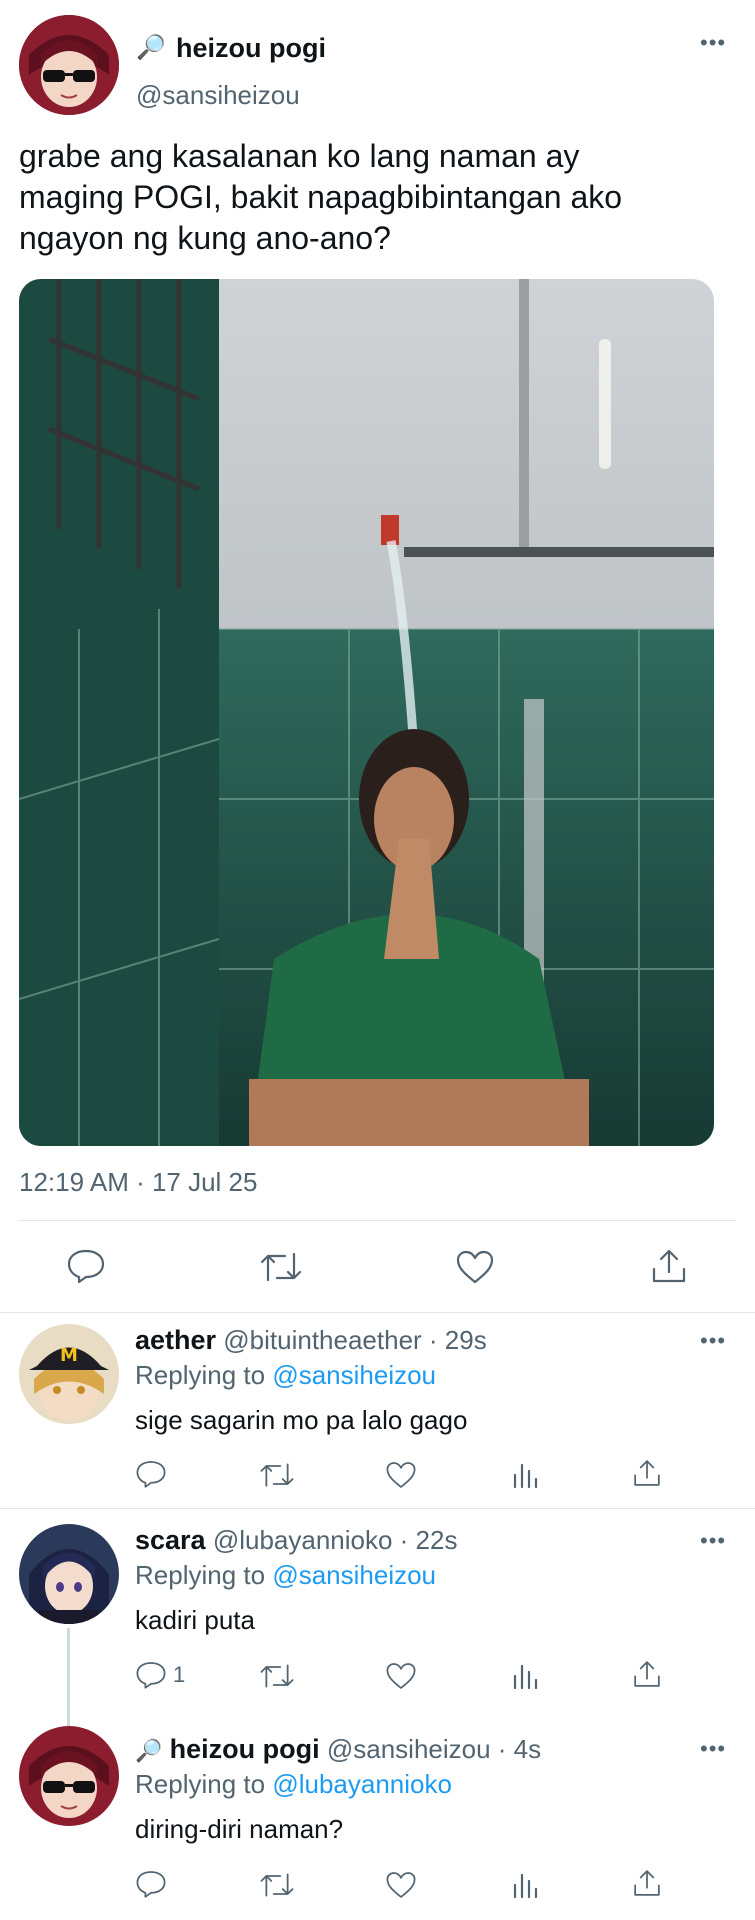  Describe the element at coordinates (175, 1340) in the screenshot. I see `reply-author-name: aether` at that location.